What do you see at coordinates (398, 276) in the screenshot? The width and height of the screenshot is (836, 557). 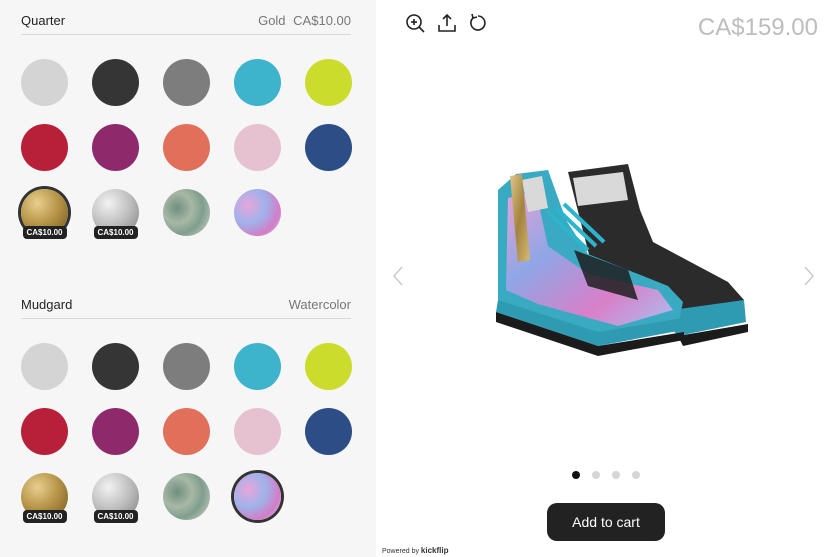 I see `previous-arrow-icon` at bounding box center [398, 276].